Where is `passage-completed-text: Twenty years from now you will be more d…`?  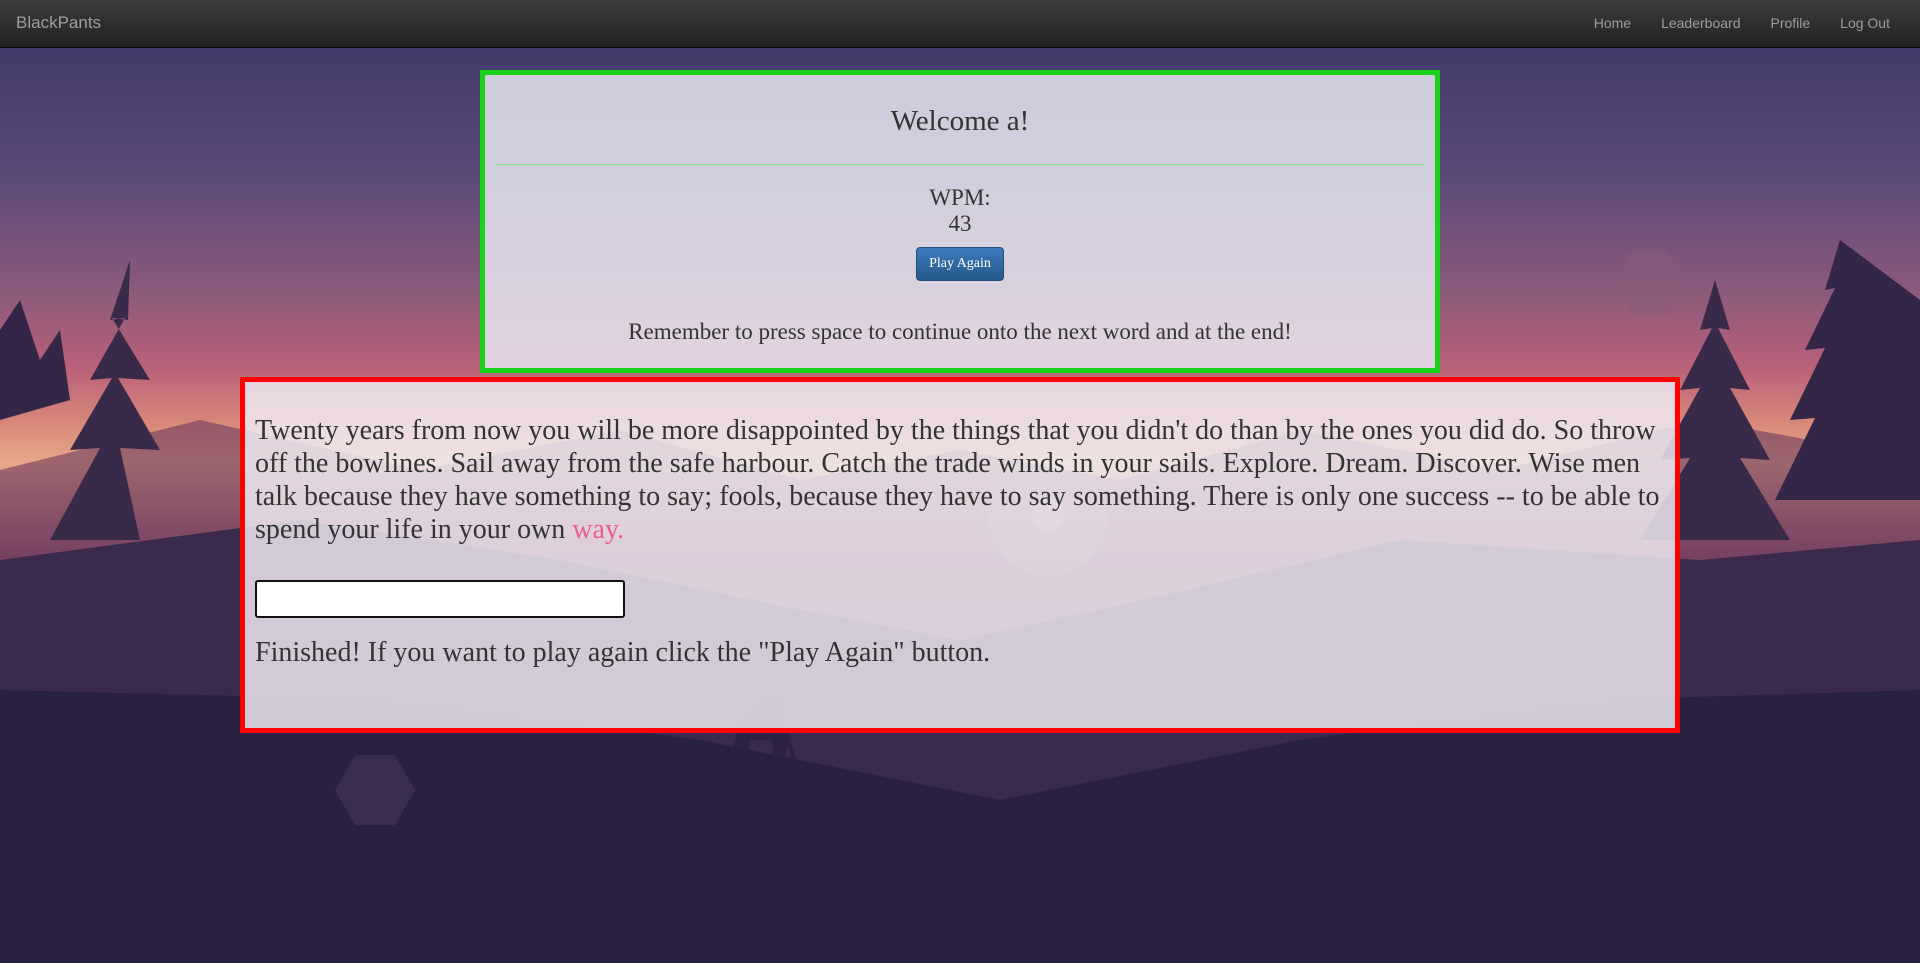 passage-completed-text: Twenty years from now you will be more d… is located at coordinates (957, 480).